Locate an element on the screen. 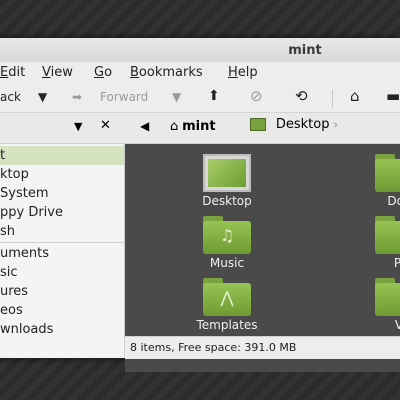  music-folder-icon: ♫ is located at coordinates (227, 235).